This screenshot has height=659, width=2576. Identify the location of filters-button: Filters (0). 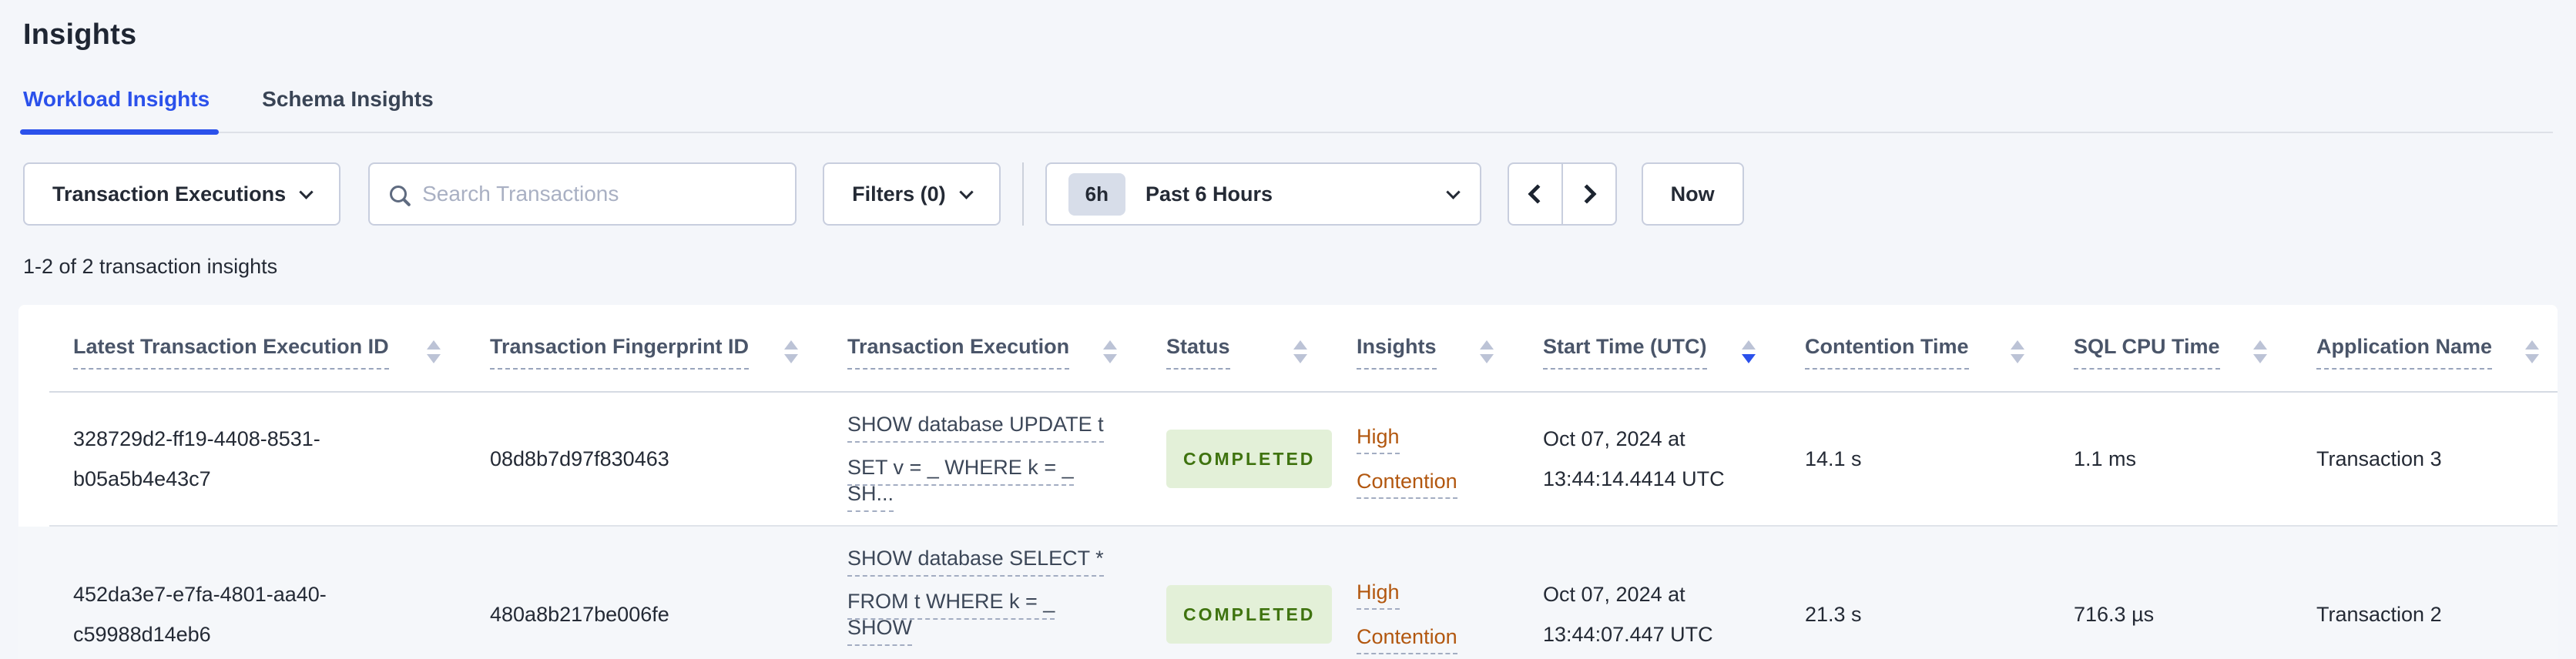
(912, 194).